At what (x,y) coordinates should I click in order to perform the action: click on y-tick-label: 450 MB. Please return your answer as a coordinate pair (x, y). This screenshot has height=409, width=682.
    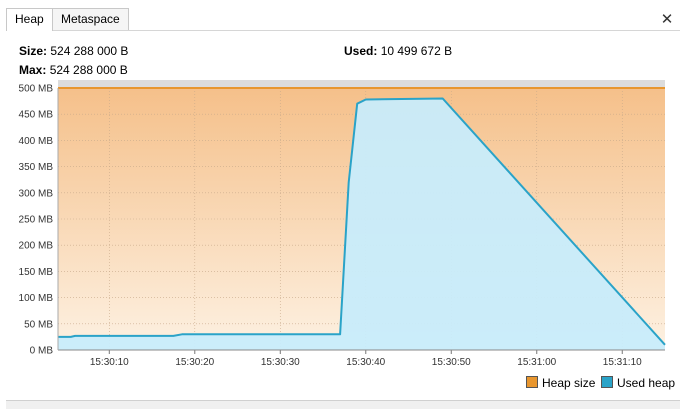
    Looking at the image, I should click on (36, 115).